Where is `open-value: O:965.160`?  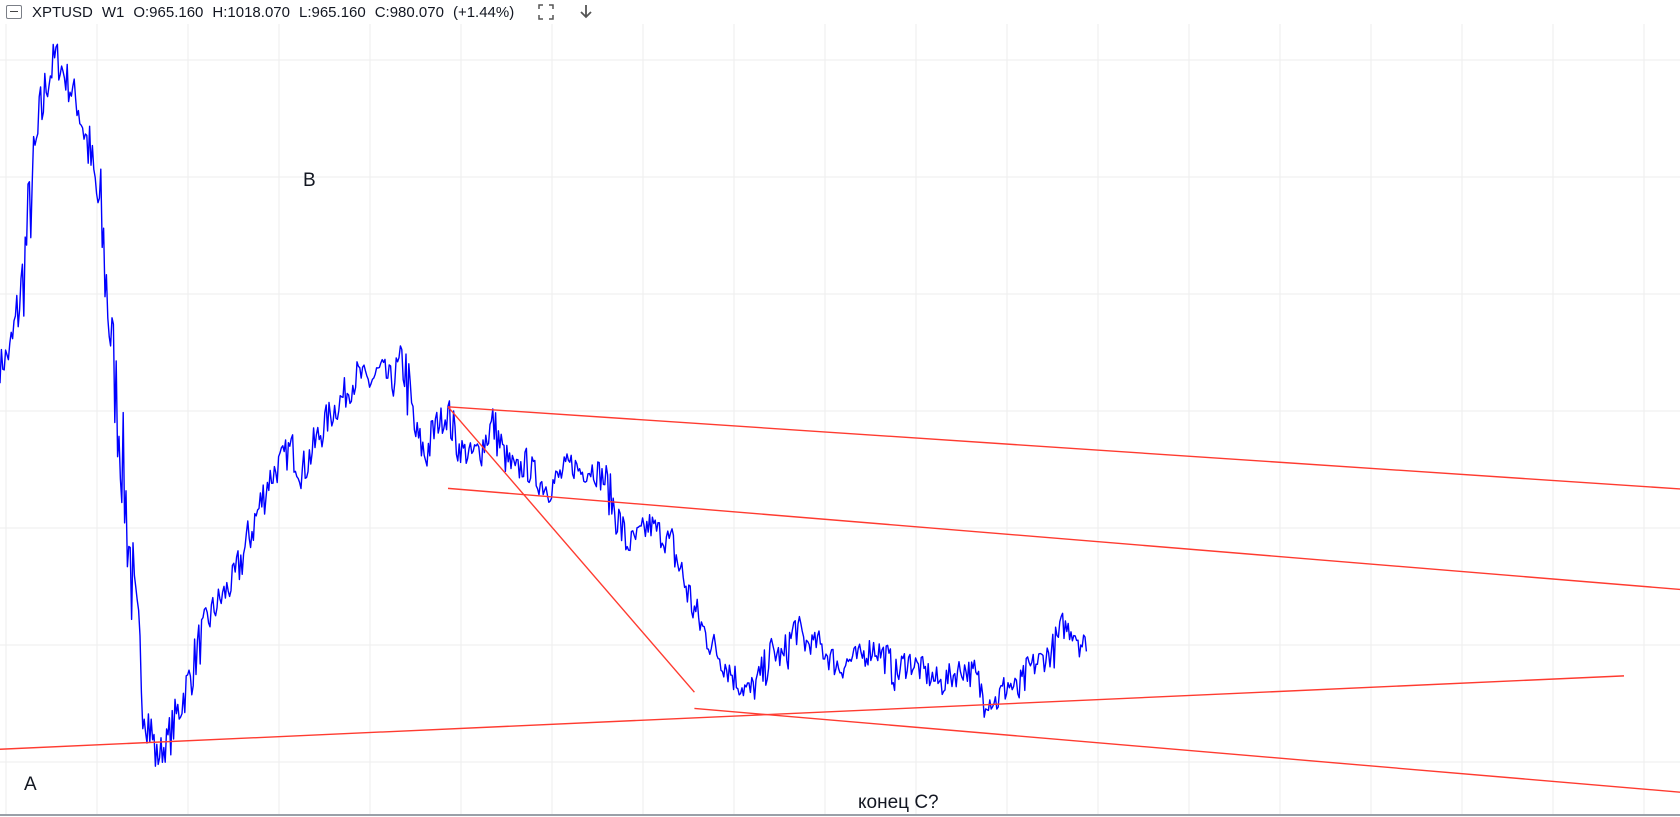
open-value: O:965.160 is located at coordinates (168, 12).